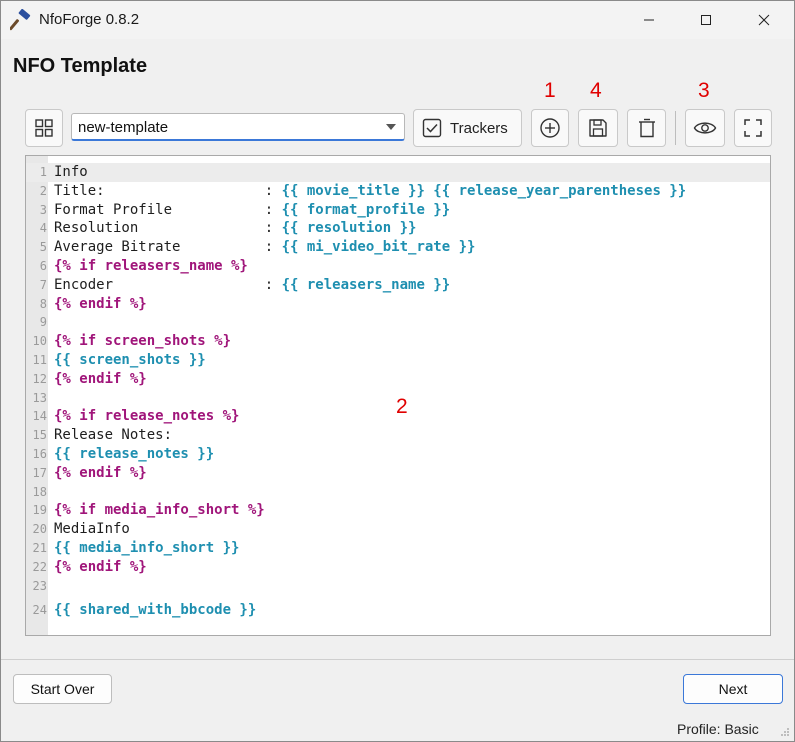 The height and width of the screenshot is (742, 795). What do you see at coordinates (398, 360) in the screenshot?
I see `code-line: 11 {{ screen_shots }}` at bounding box center [398, 360].